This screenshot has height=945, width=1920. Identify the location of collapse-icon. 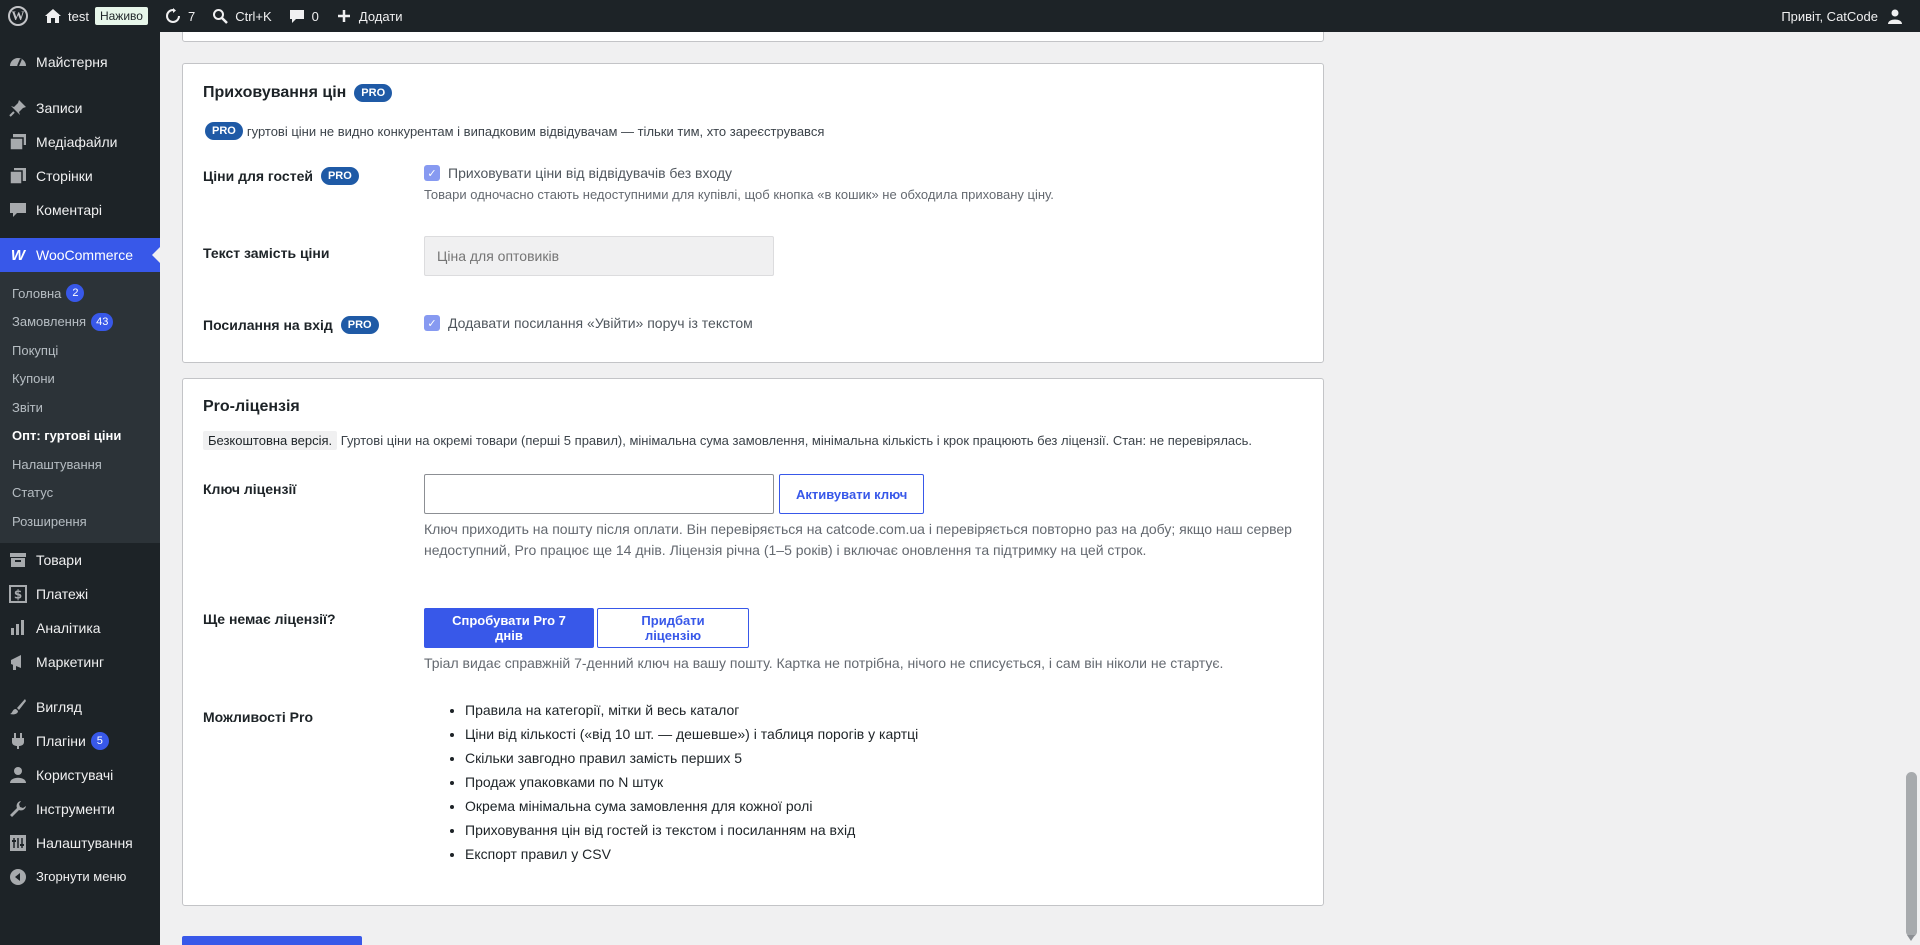
(18, 877).